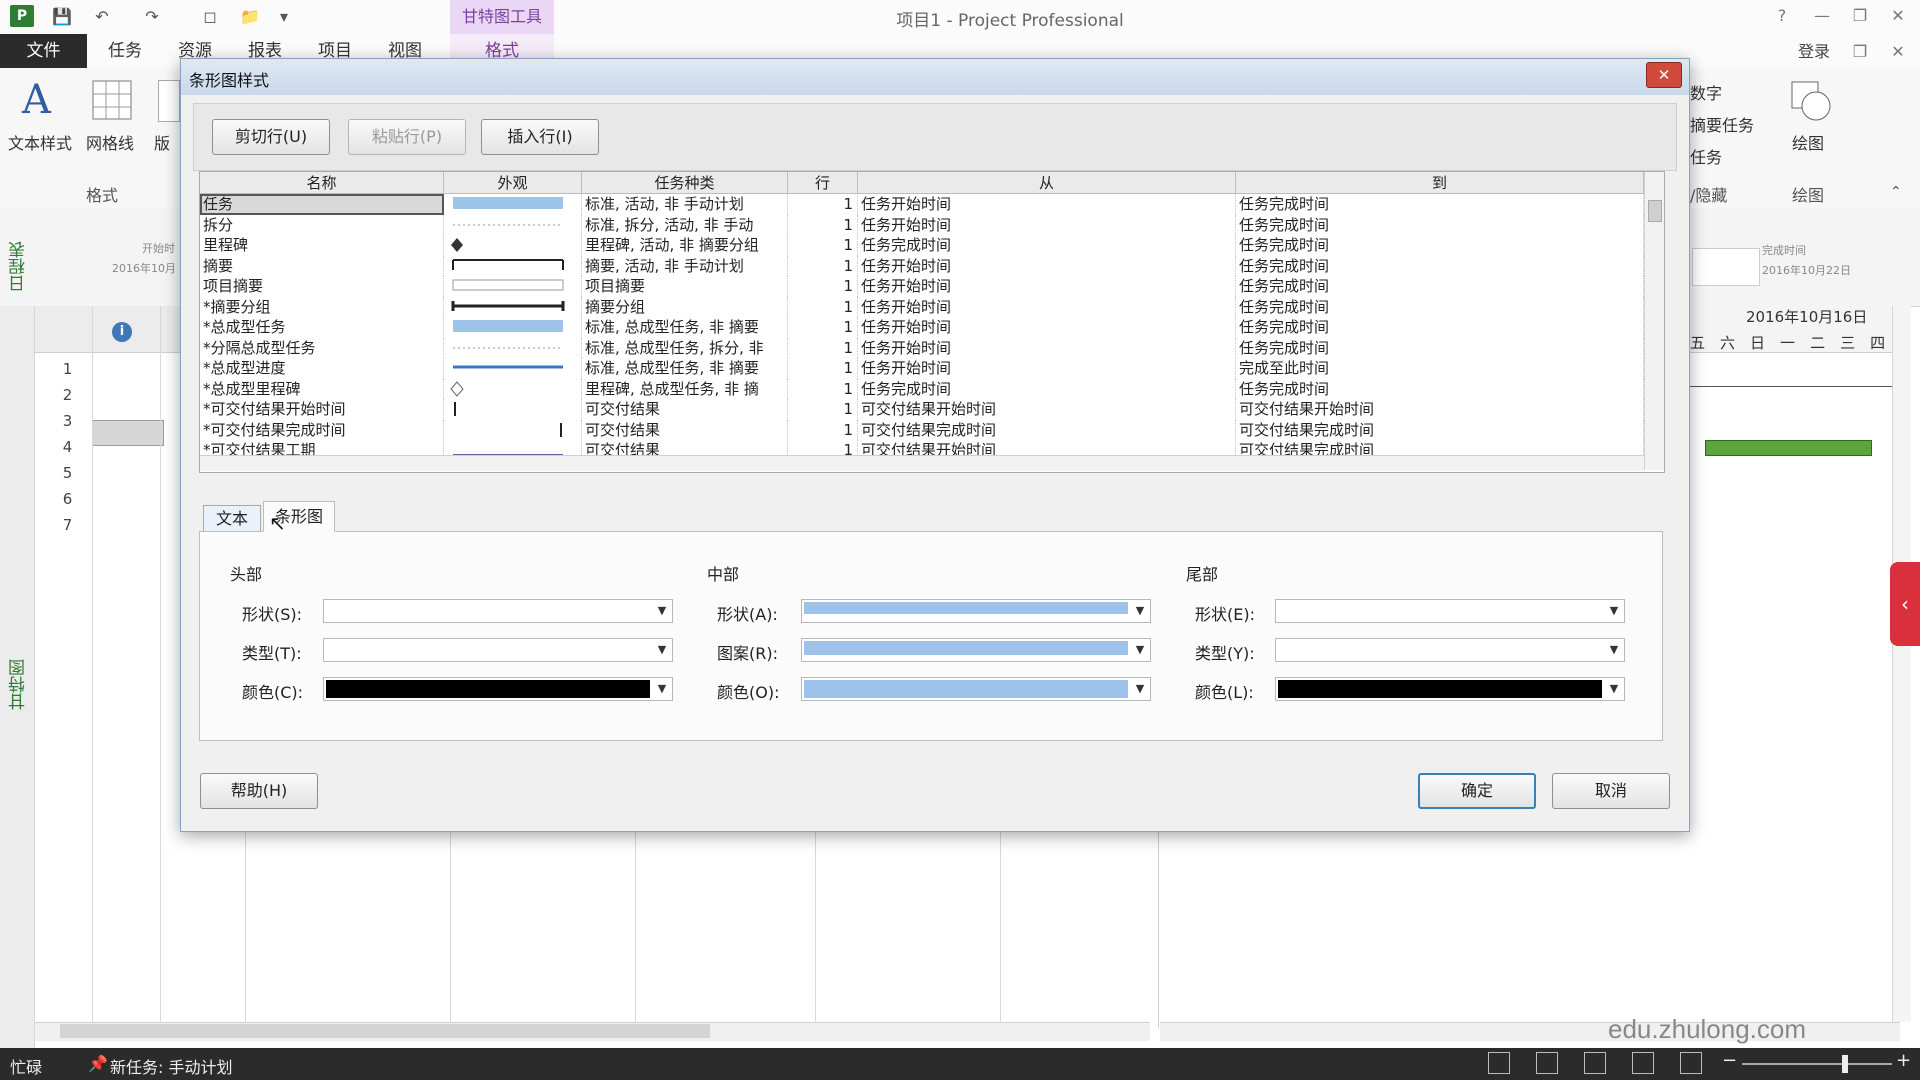  What do you see at coordinates (40, 142) in the screenshot?
I see `text-styles-label: 文本样式` at bounding box center [40, 142].